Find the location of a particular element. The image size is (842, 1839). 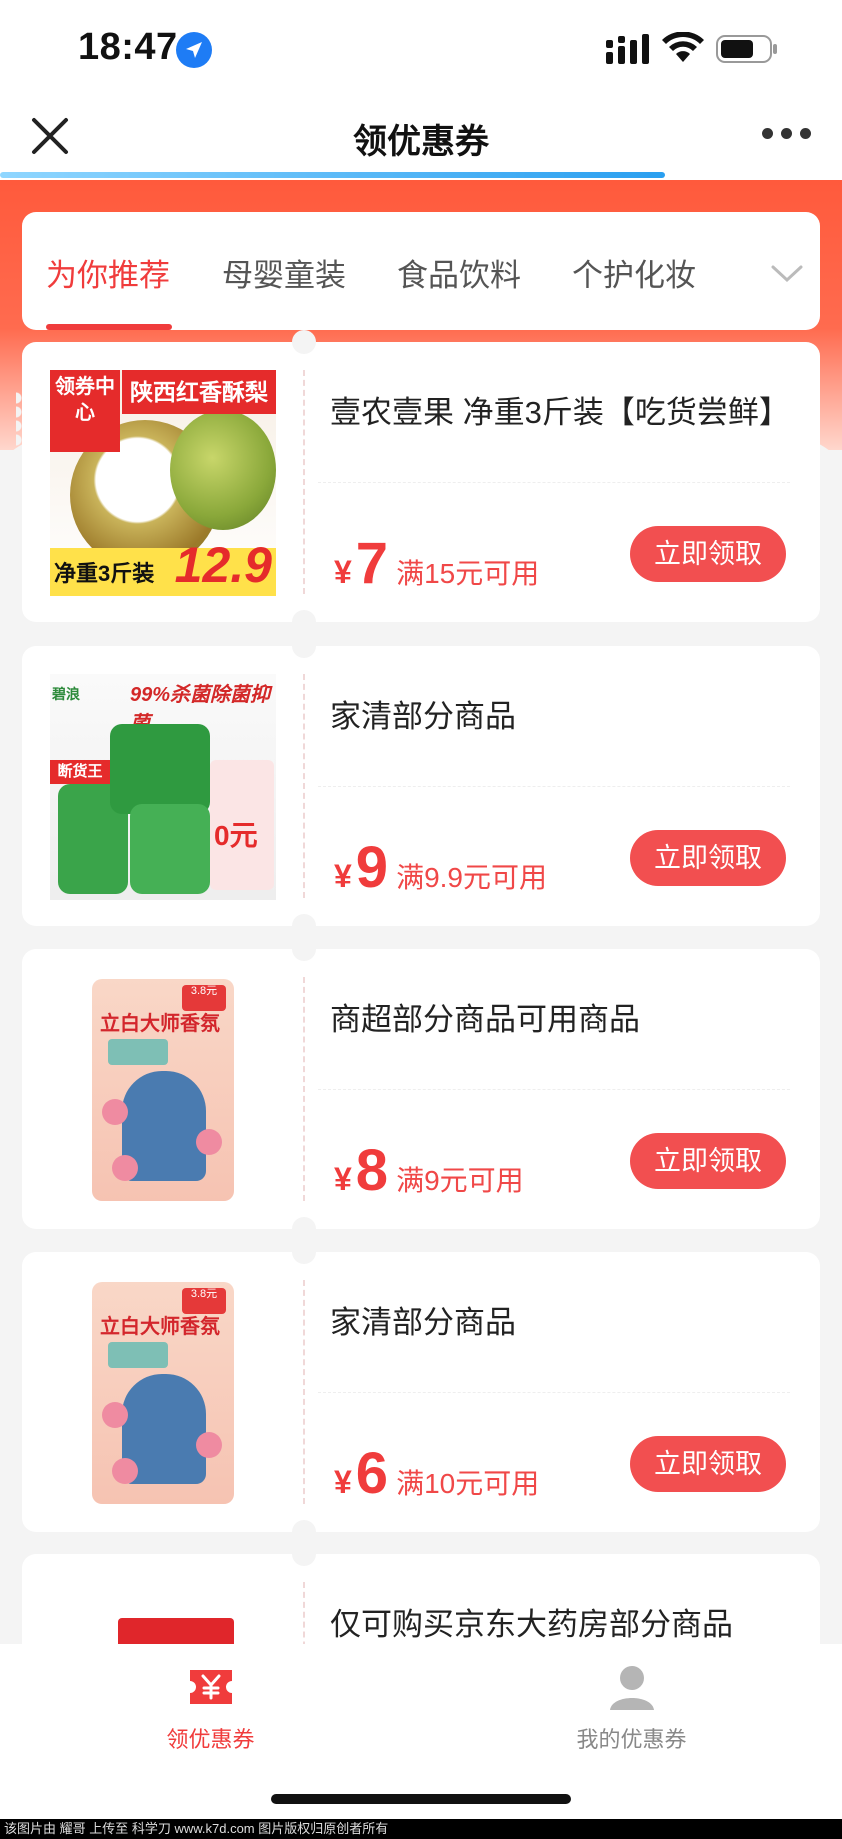

user-avatar-icon is located at coordinates (632, 1688).